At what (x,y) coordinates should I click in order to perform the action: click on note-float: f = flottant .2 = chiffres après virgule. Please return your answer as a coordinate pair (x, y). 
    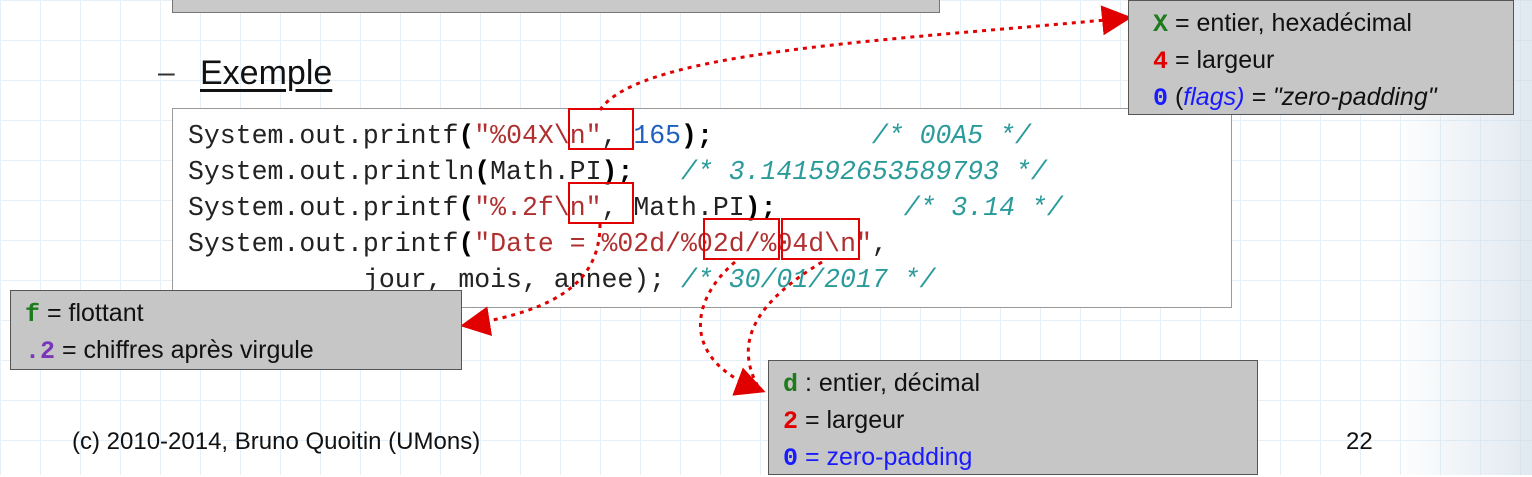
    Looking at the image, I should click on (236, 330).